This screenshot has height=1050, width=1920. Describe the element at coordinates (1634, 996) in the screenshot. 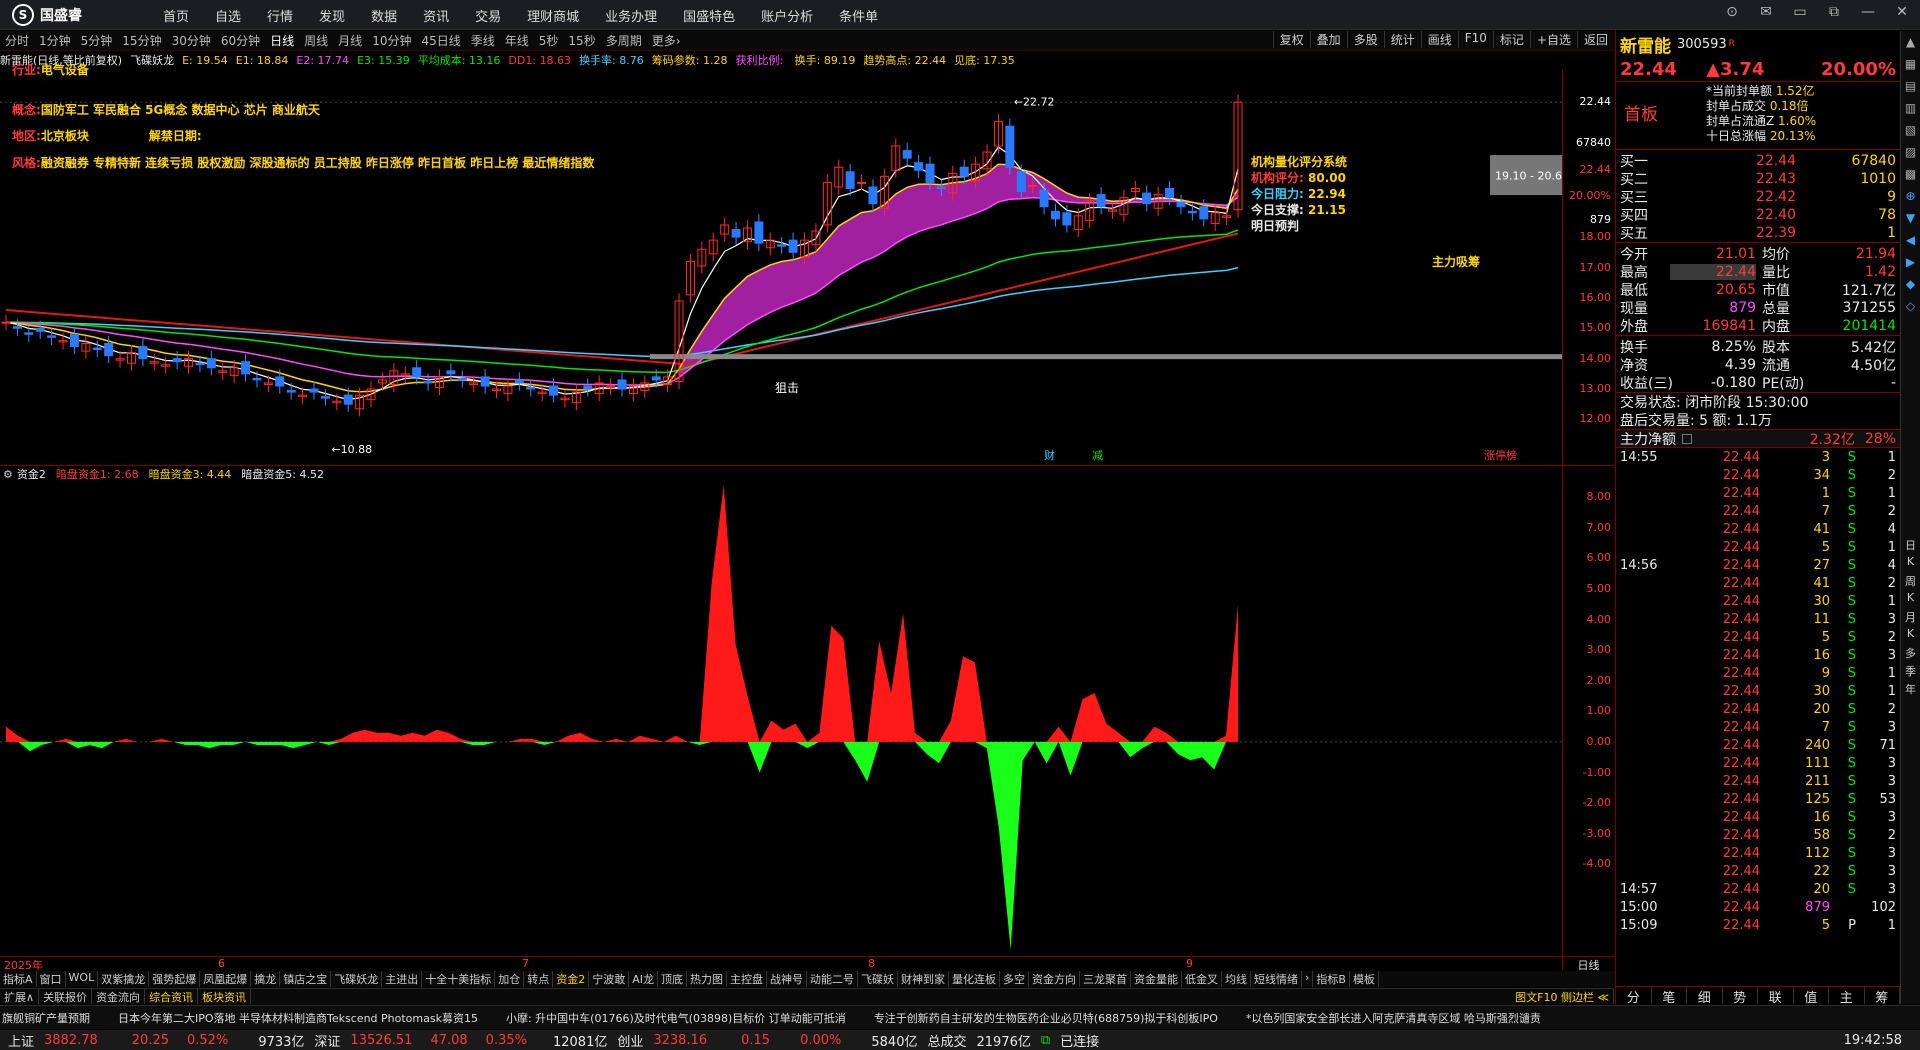

I see `panel-tab: 分` at that location.